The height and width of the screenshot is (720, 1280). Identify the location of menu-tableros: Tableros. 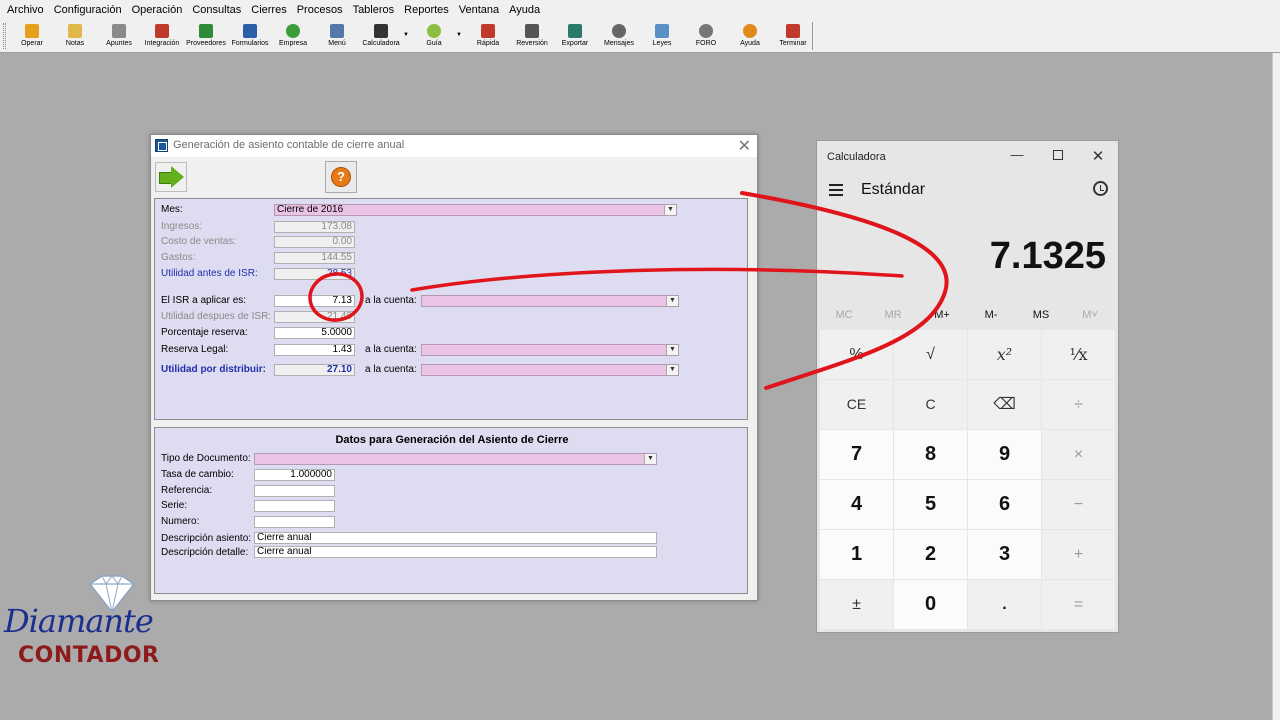
(374, 10).